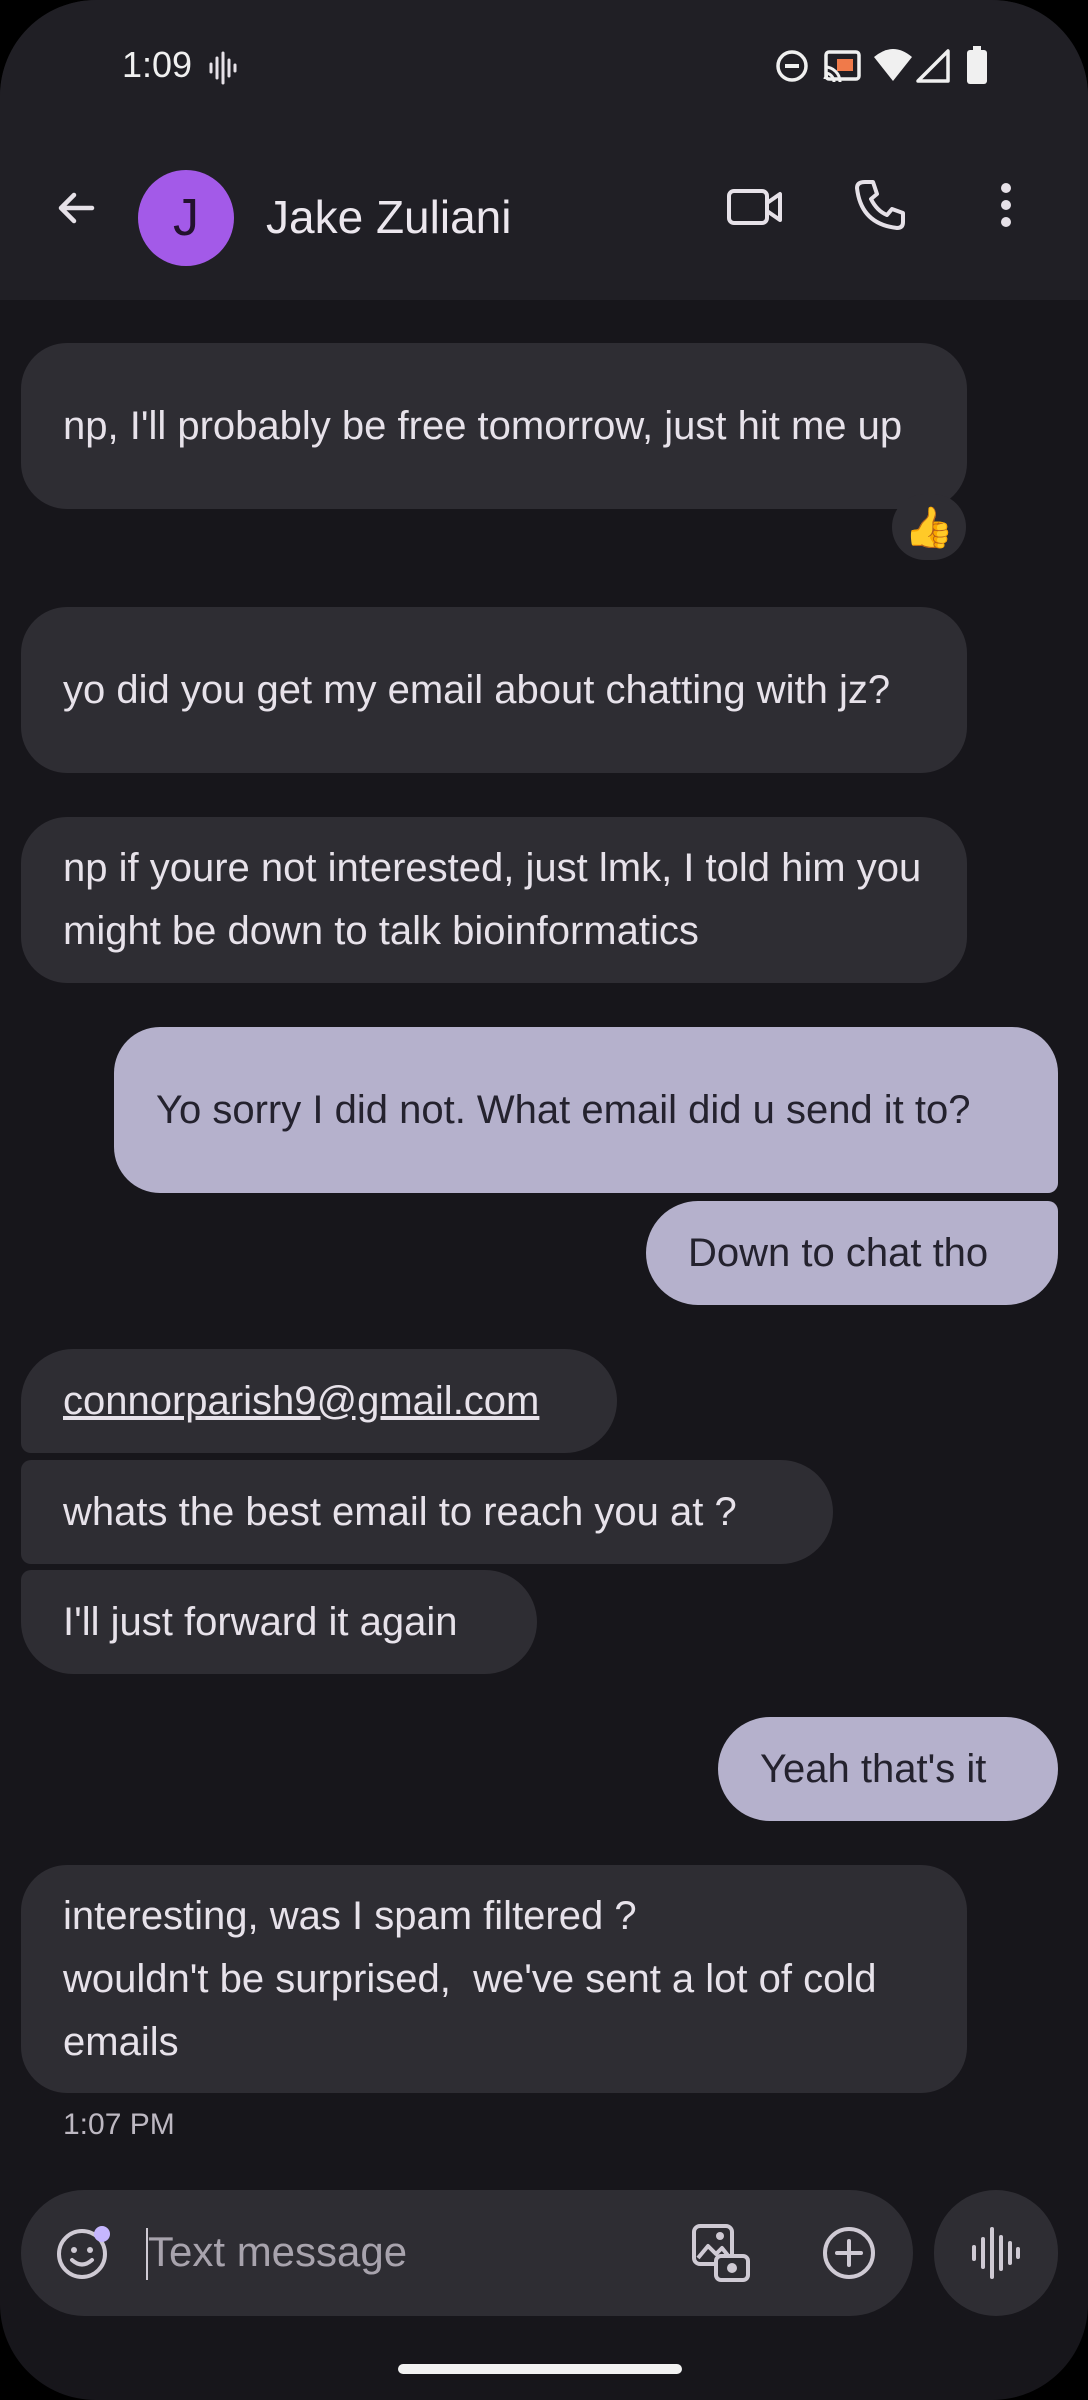 The height and width of the screenshot is (2400, 1088). Describe the element at coordinates (186, 218) in the screenshot. I see `contact-avatar: J` at that location.